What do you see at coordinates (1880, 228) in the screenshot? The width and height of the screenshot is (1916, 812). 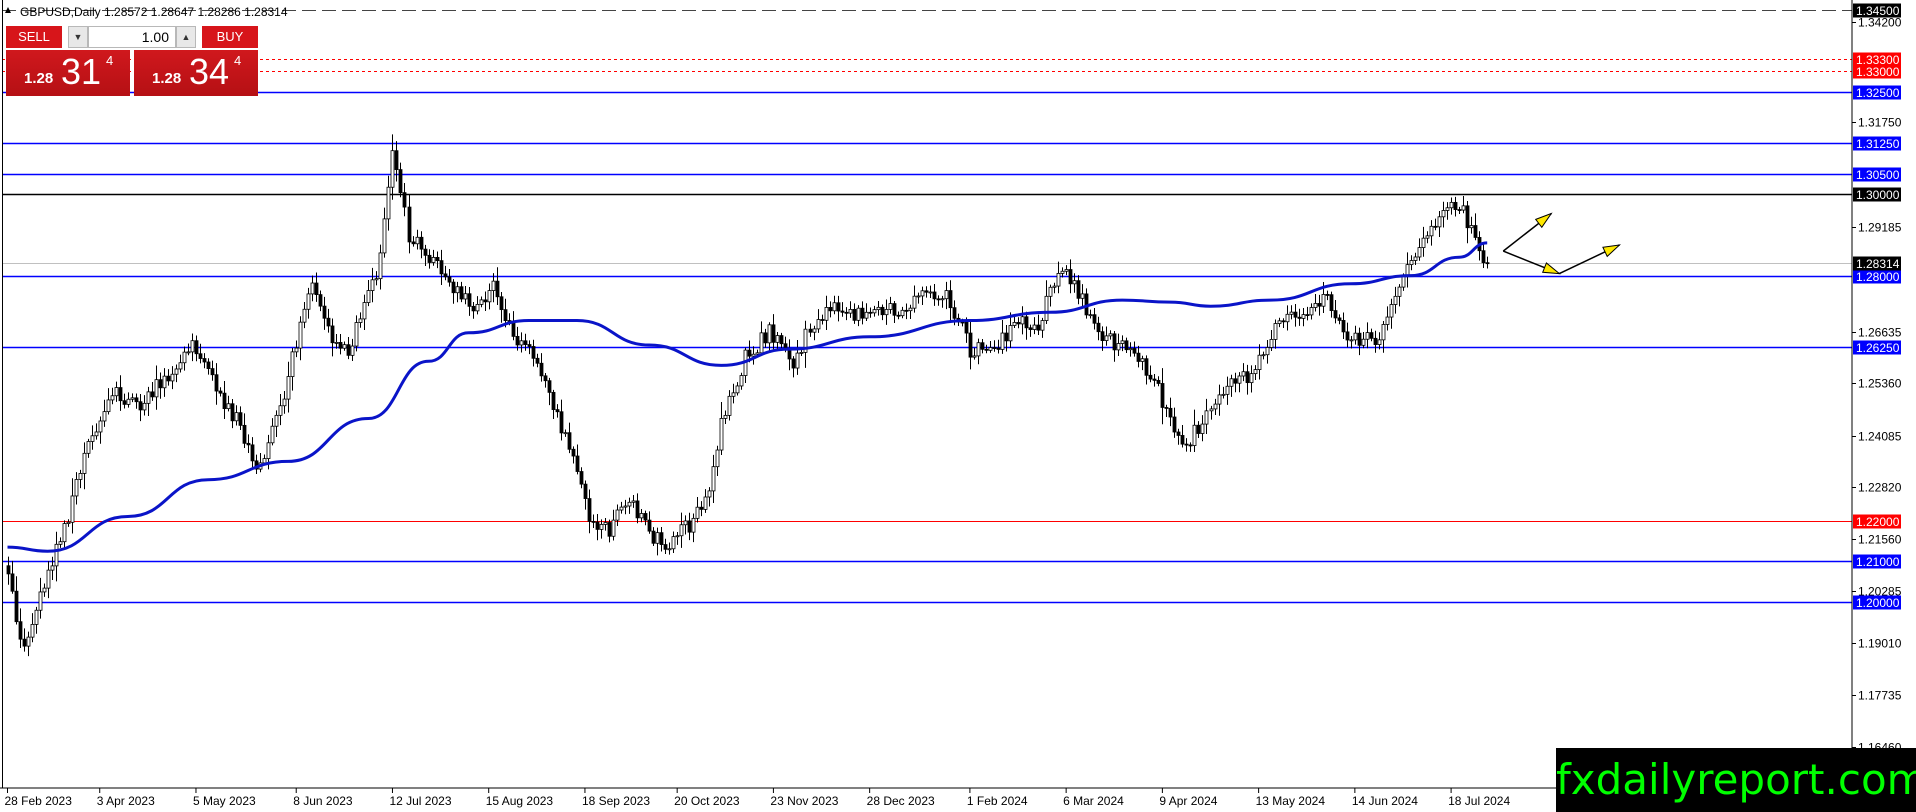 I see `y-tick-label-2: 1.29185` at bounding box center [1880, 228].